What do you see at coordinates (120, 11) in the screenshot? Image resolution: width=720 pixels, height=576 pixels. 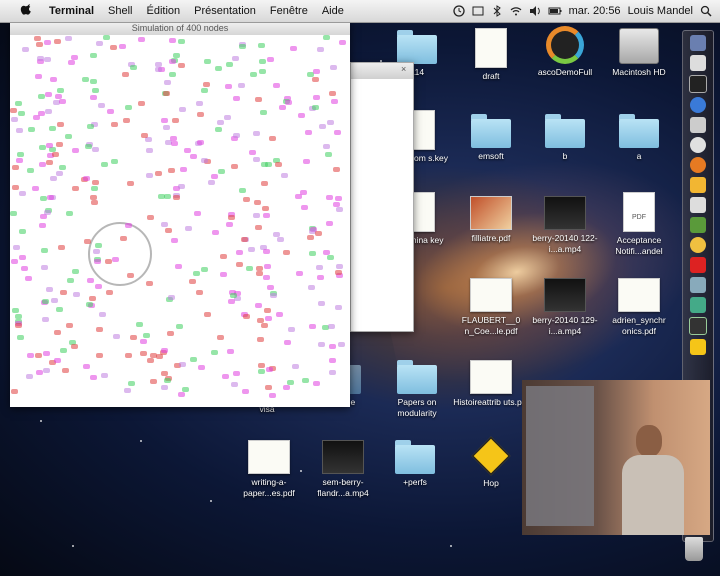 I see `menu-shell: Shell` at bounding box center [120, 11].